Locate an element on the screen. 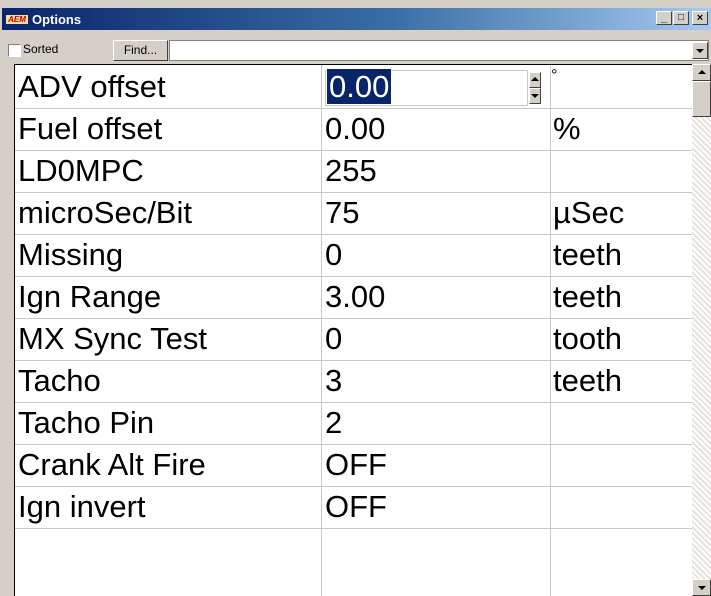  option-row: Tacho Pin 2 is located at coordinates (354, 423).